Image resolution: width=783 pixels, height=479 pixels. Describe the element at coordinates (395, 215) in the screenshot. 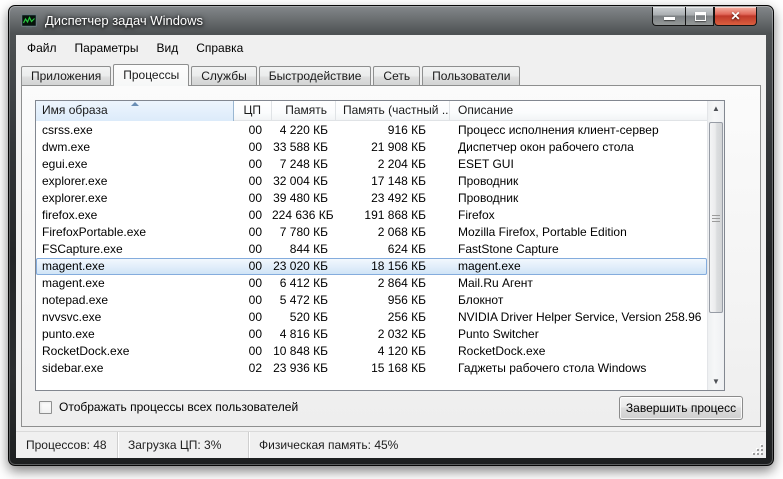

I see `table-cell: 191 868 КБ` at that location.